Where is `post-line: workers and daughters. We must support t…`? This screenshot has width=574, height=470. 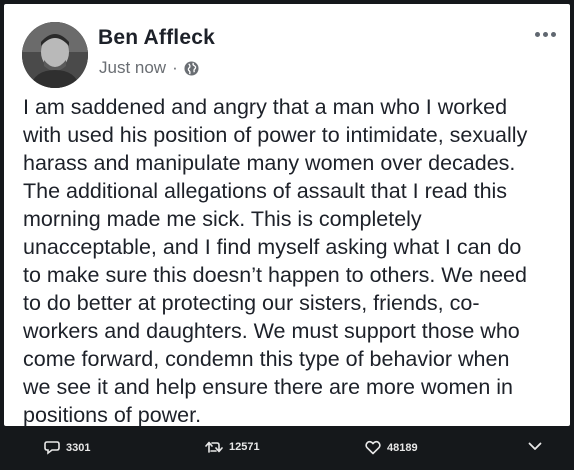 post-line: workers and daughters. We must support t… is located at coordinates (271, 331).